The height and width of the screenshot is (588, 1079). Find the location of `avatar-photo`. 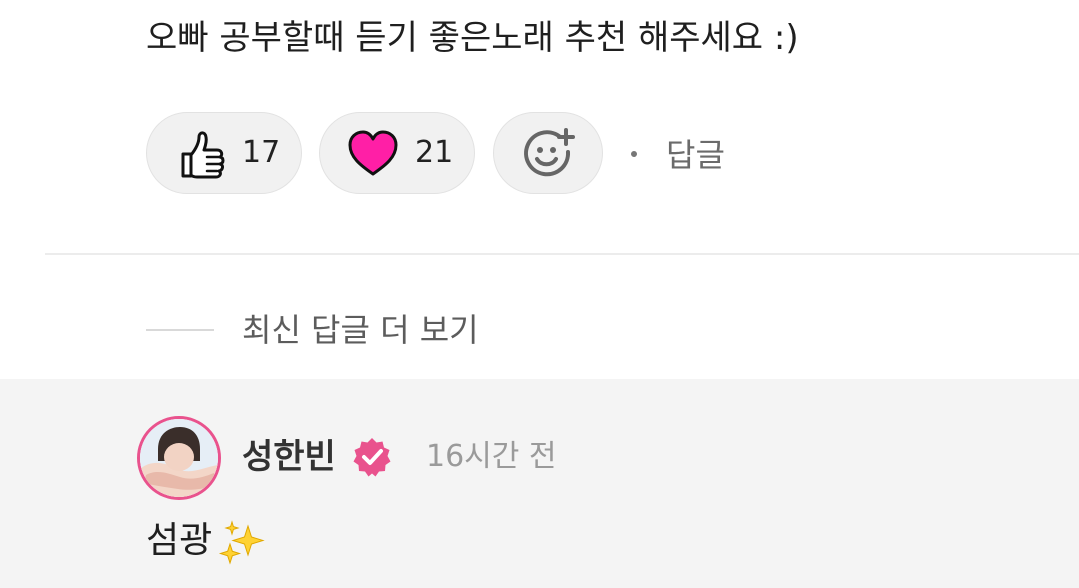

avatar-photo is located at coordinates (179, 458).